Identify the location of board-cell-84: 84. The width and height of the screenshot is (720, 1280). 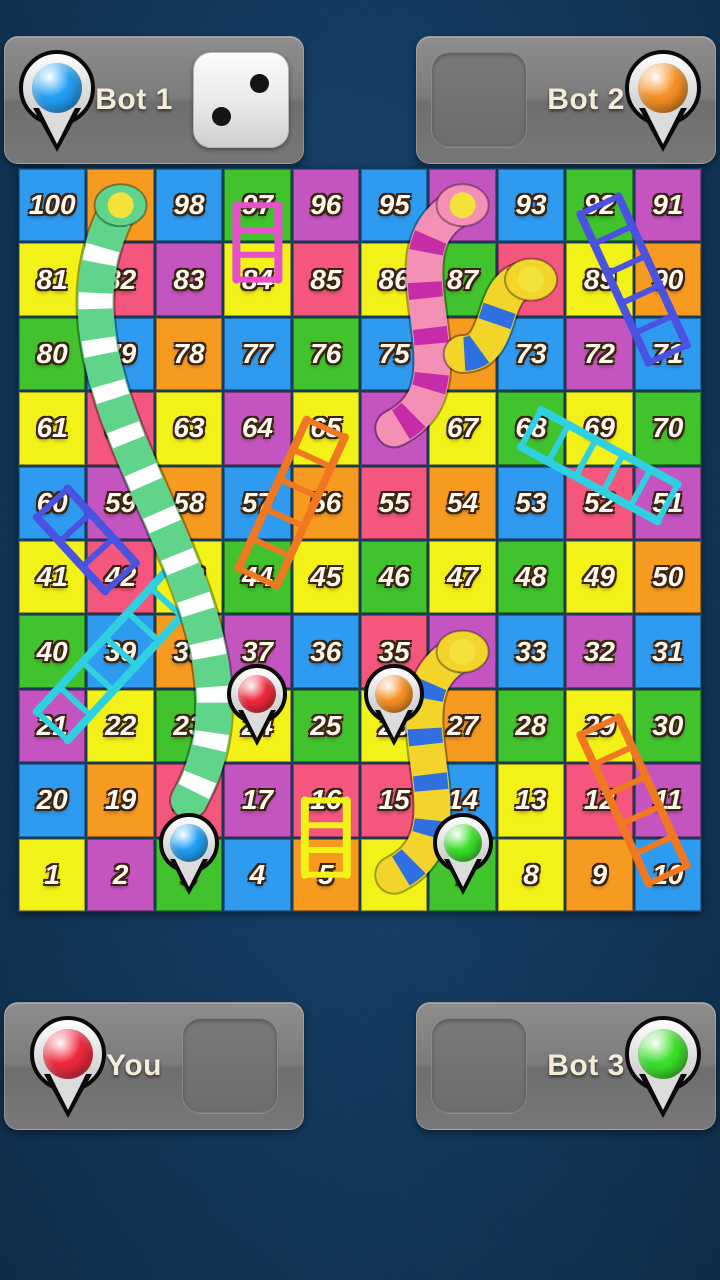
(257, 279).